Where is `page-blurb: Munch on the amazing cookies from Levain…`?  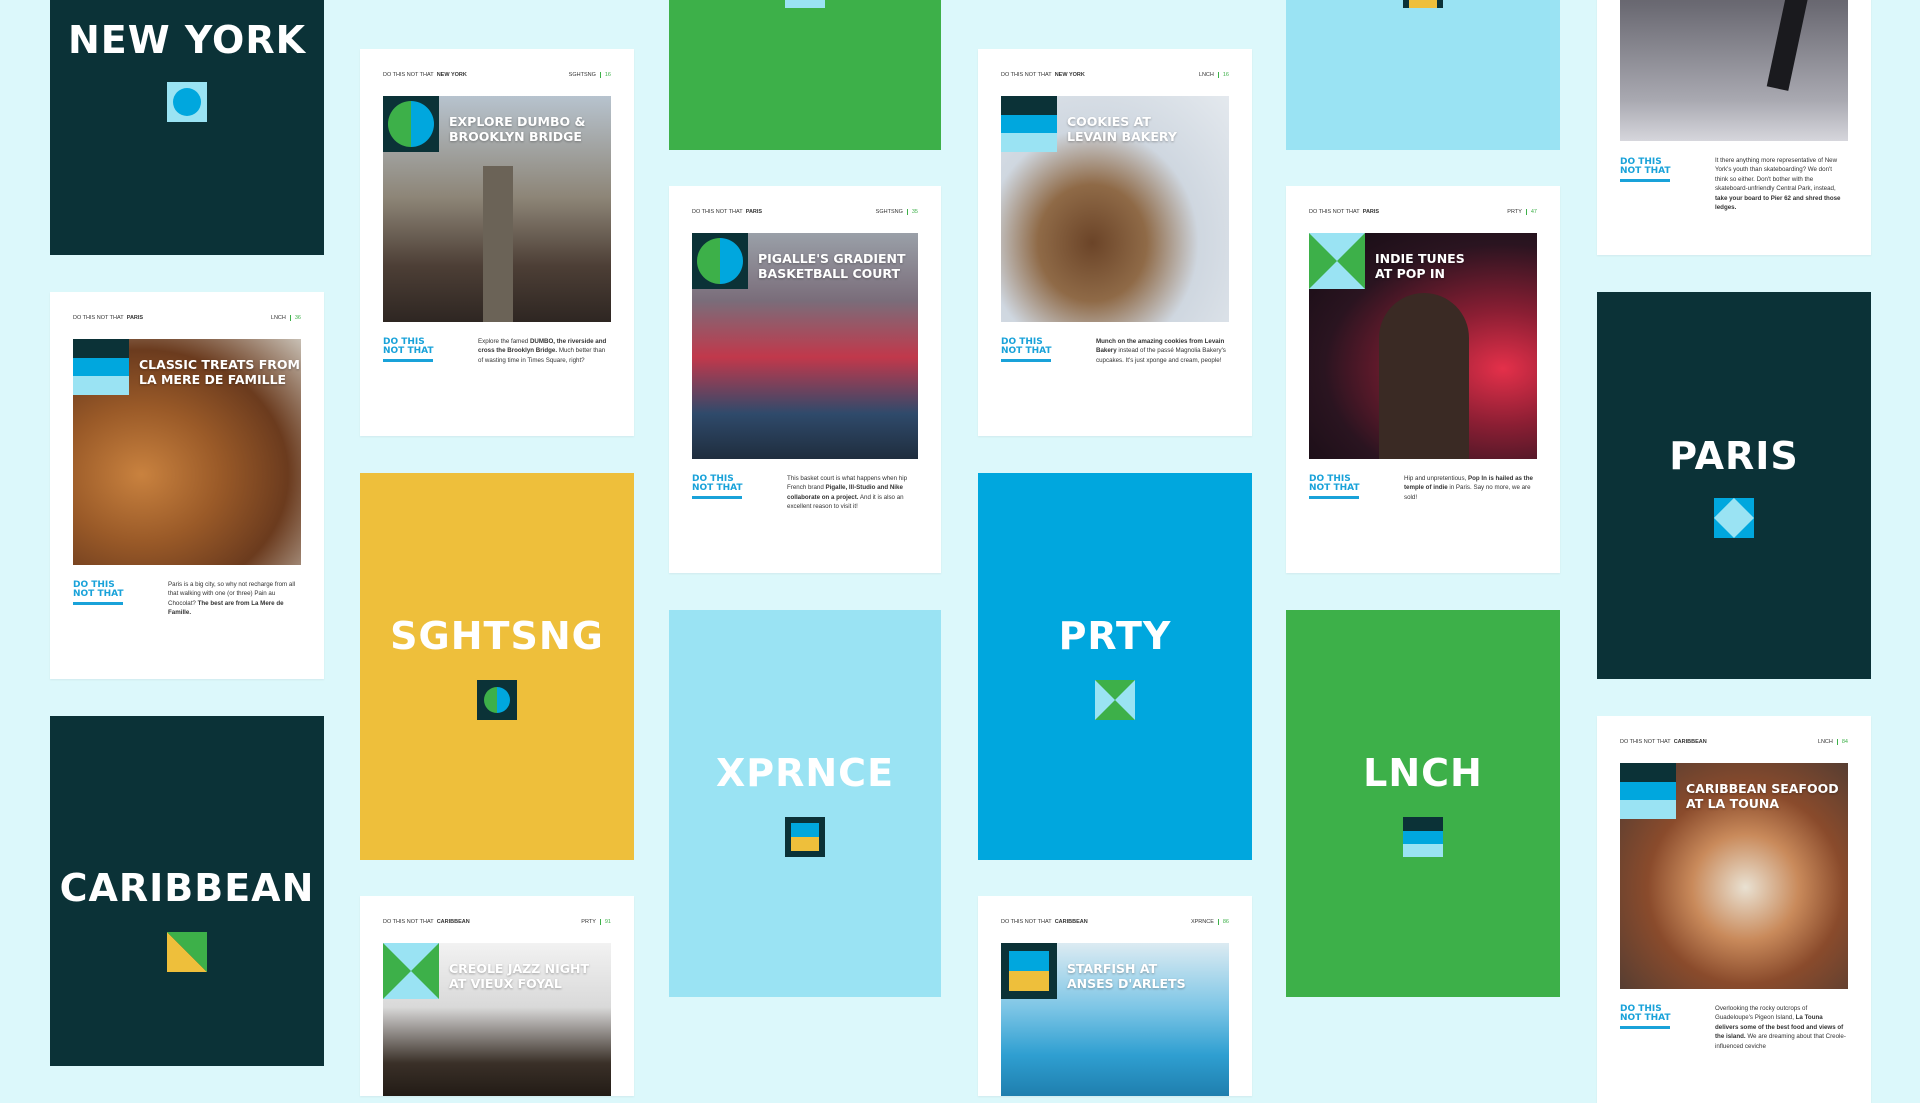 page-blurb: Munch on the amazing cookies from Levain… is located at coordinates (1161, 351).